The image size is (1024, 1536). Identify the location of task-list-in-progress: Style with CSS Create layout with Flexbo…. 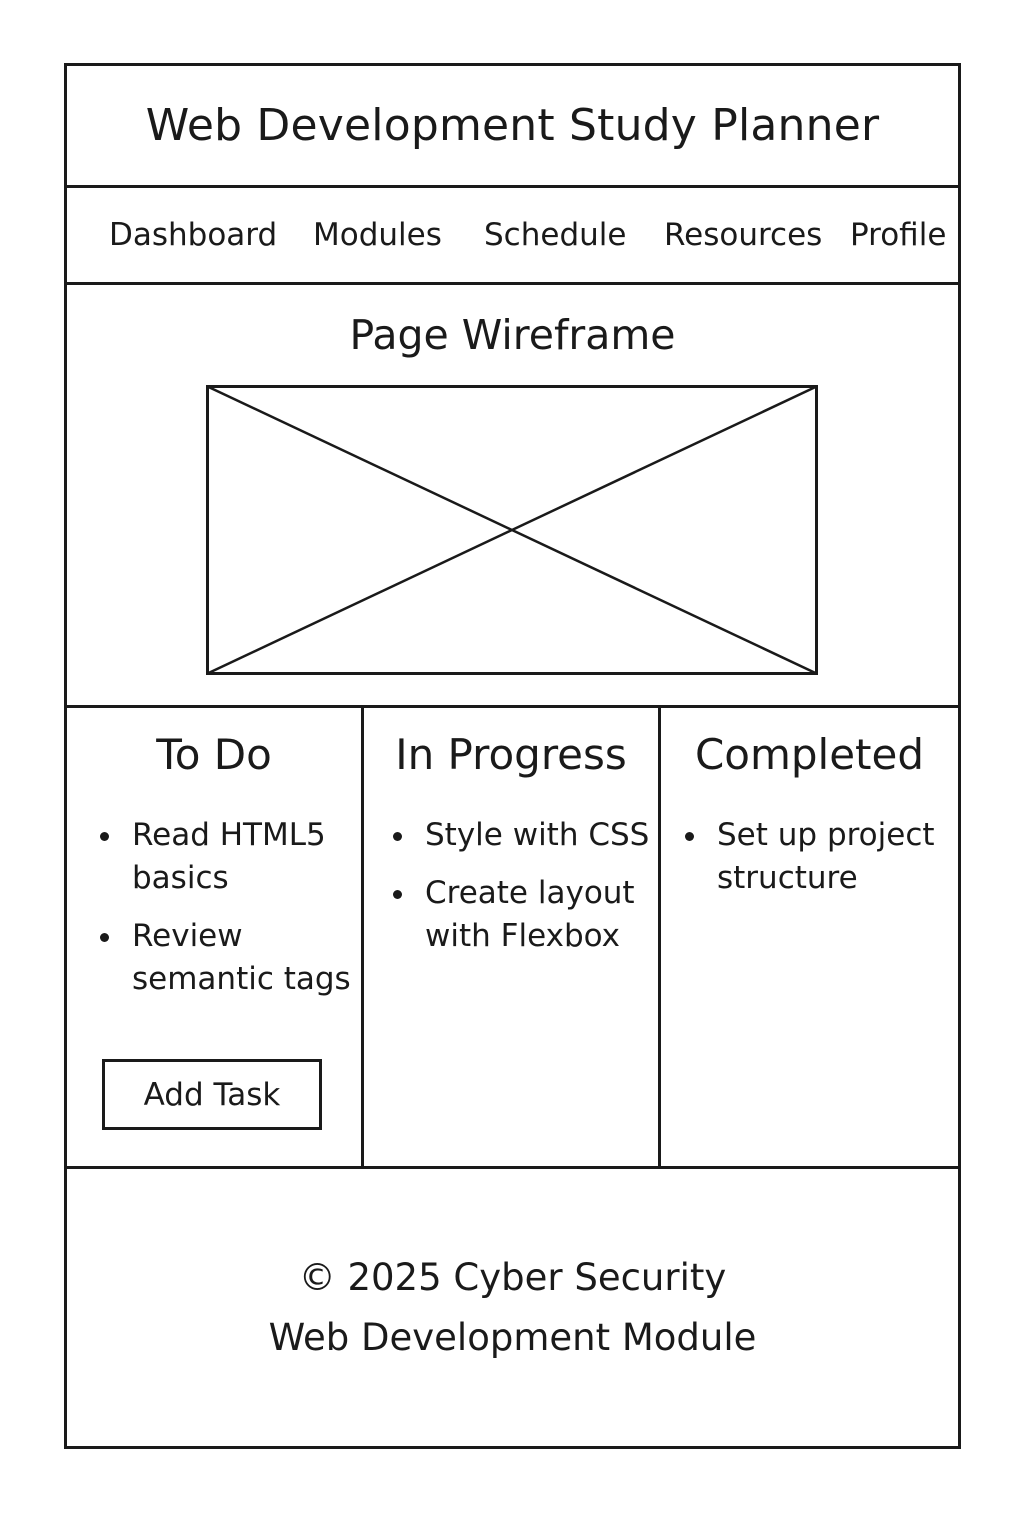
(521, 893).